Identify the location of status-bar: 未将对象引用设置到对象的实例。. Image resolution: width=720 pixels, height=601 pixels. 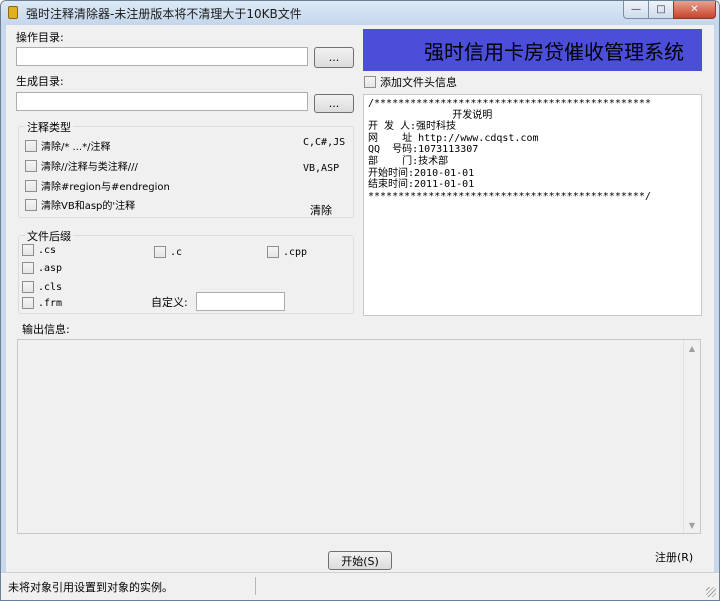
(360, 586).